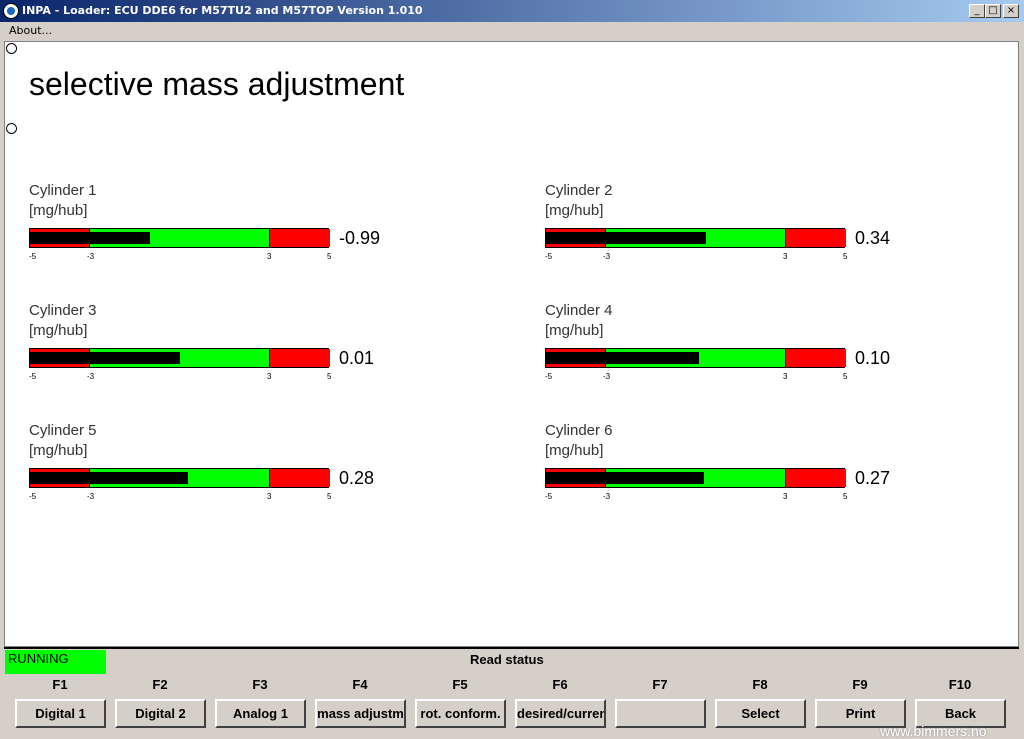  I want to click on function-key-label: F9, so click(860, 684).